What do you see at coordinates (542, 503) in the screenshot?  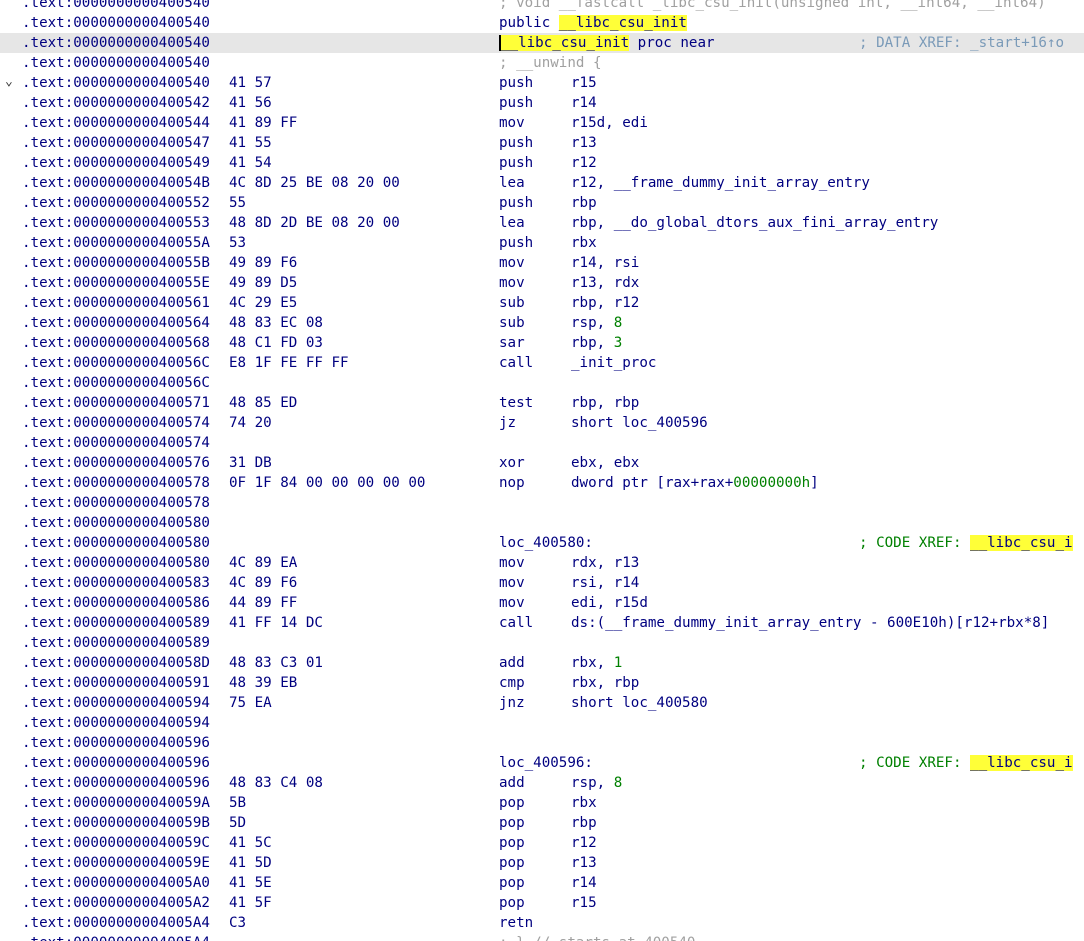 I see `disasm-line: .text:0000000000400578` at bounding box center [542, 503].